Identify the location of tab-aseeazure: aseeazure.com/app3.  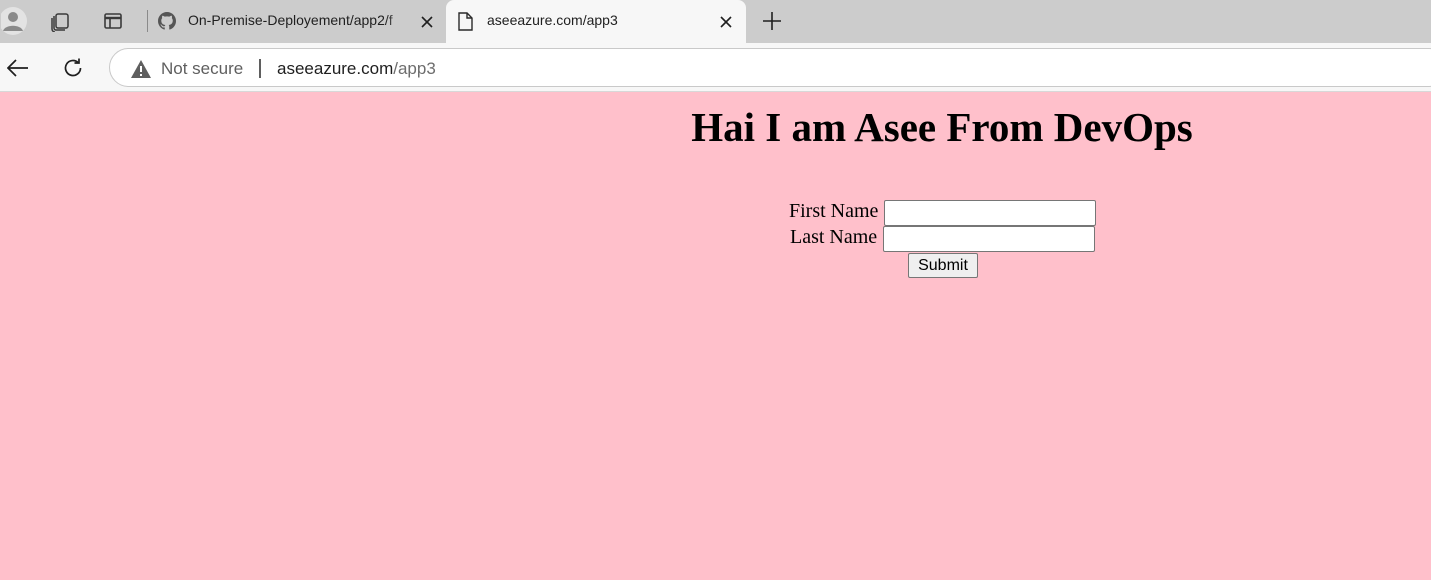
(596, 21).